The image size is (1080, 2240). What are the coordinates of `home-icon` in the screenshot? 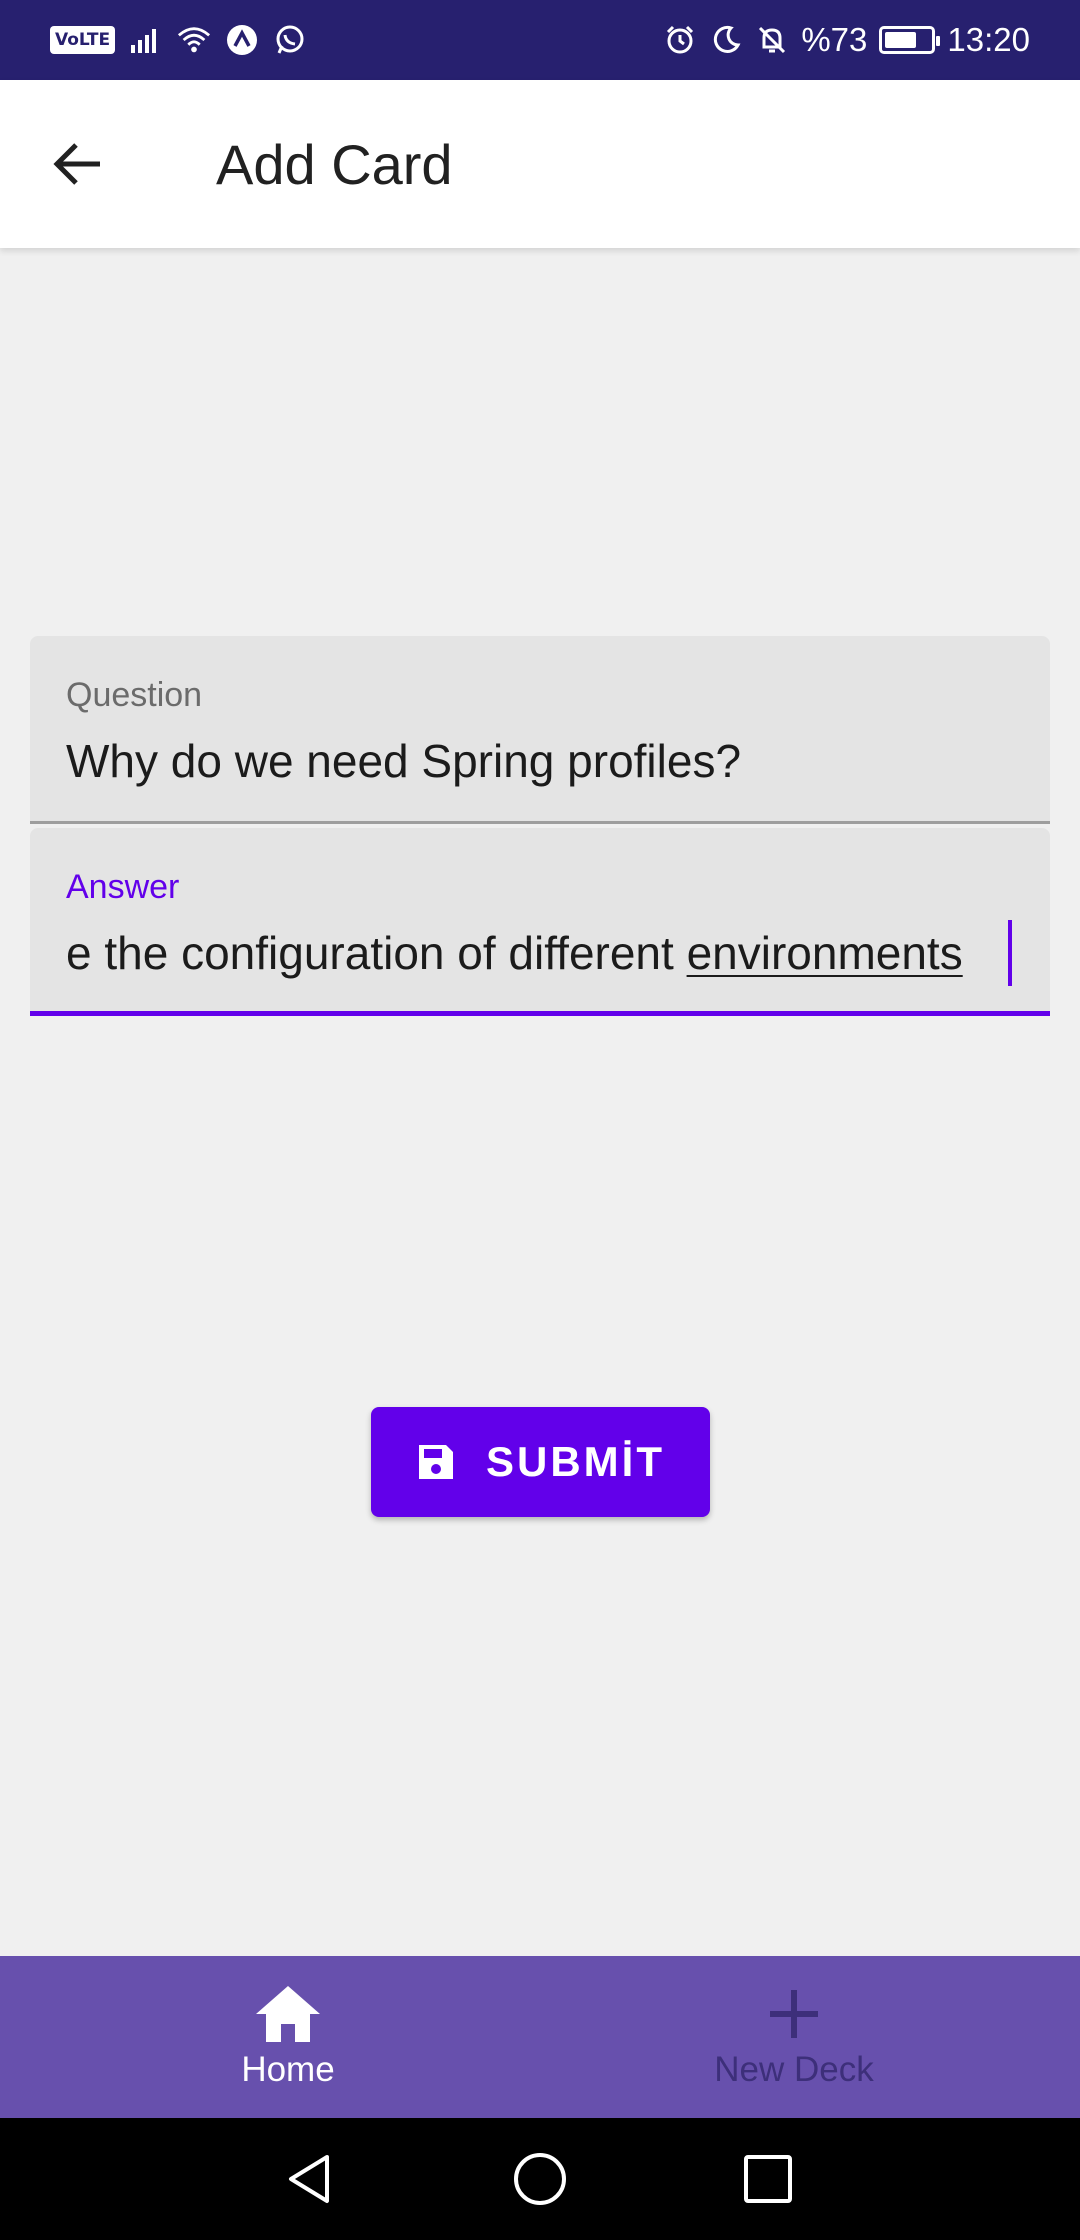 It's located at (288, 2014).